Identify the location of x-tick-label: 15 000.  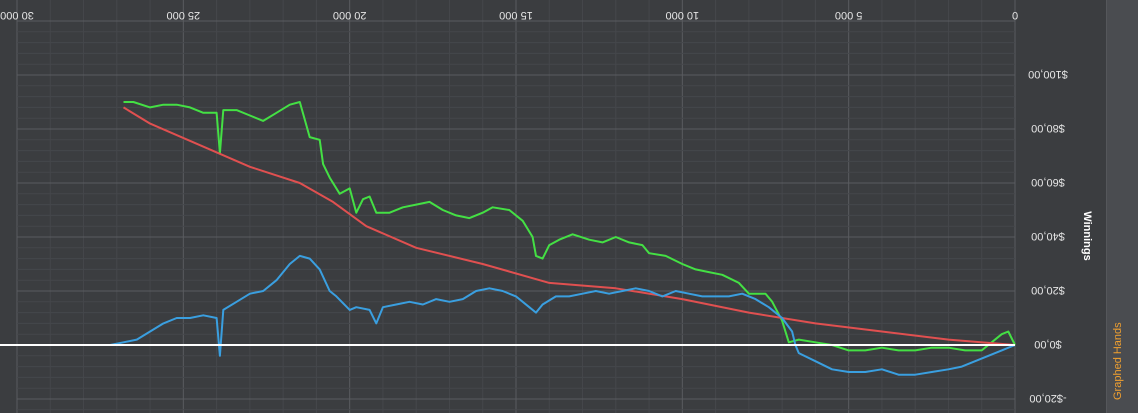
(516, 15).